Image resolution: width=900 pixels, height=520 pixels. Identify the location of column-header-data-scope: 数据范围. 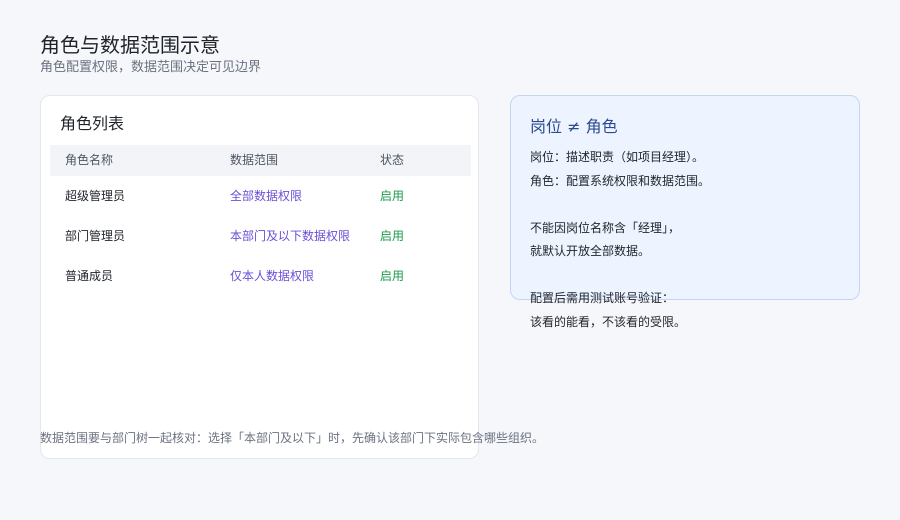
(254, 160).